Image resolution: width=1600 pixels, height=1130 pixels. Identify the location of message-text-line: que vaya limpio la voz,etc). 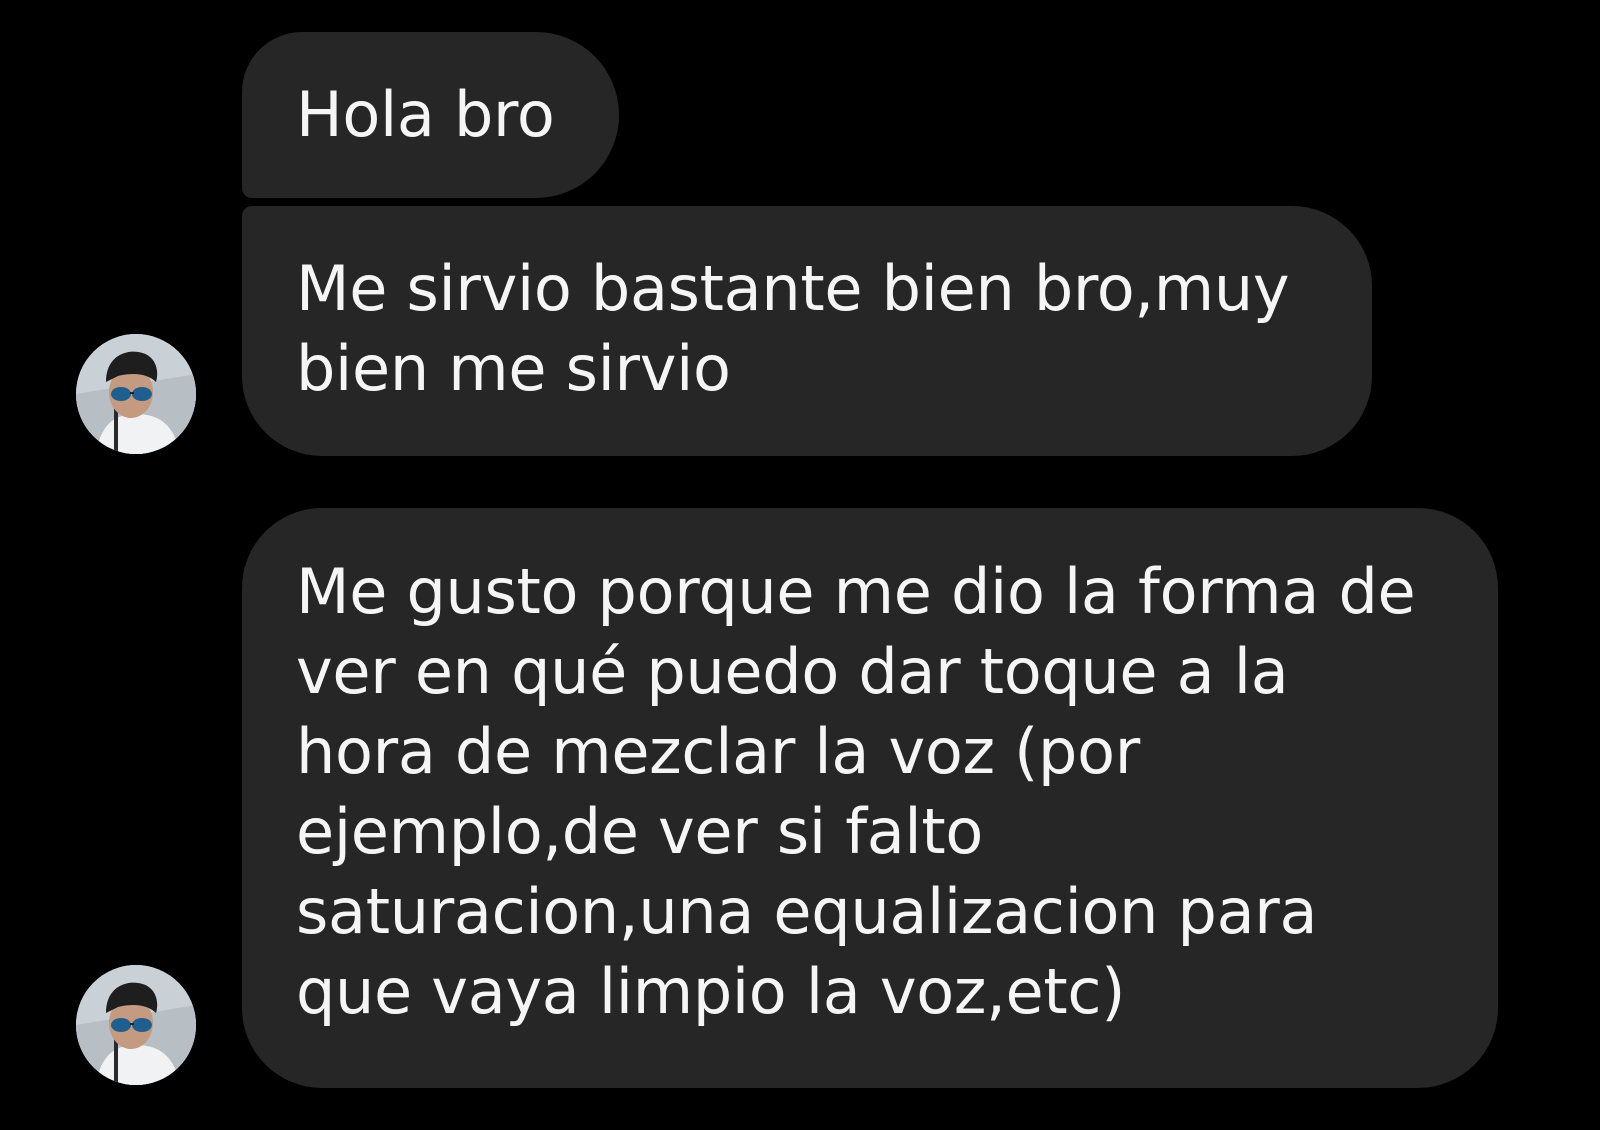
(711, 991).